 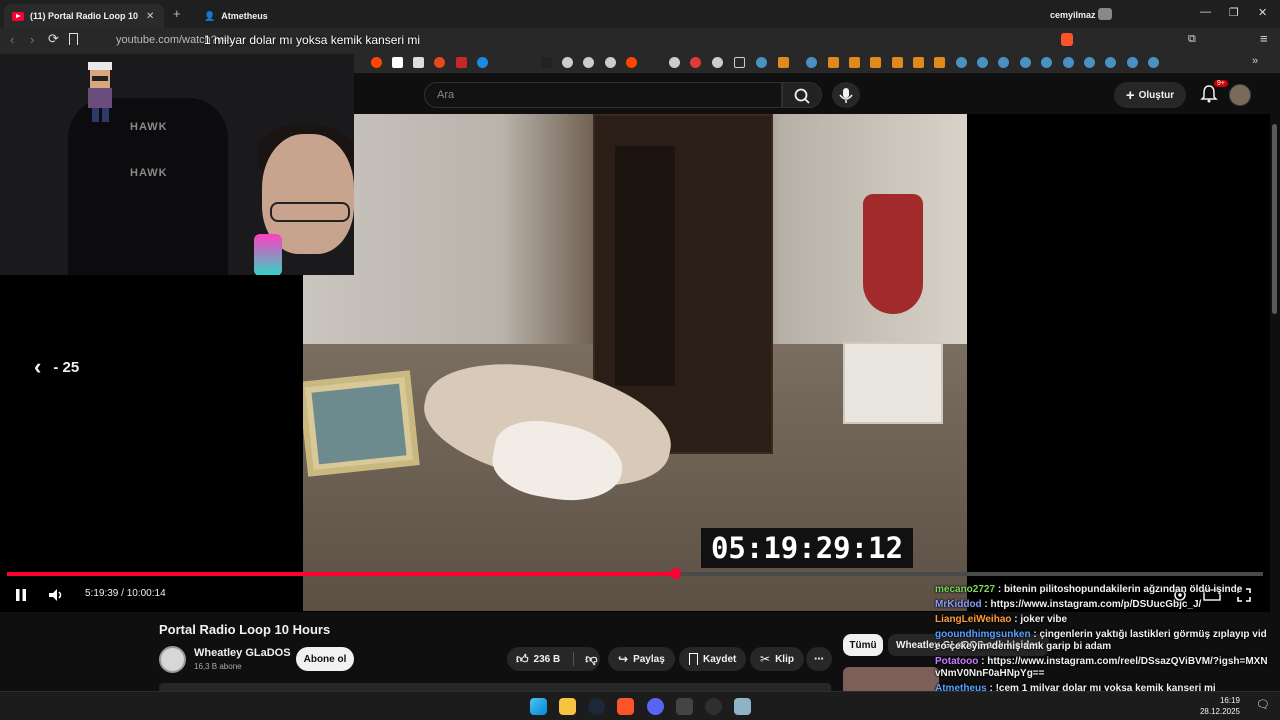 I want to click on obs-icon, so click(x=713, y=706).